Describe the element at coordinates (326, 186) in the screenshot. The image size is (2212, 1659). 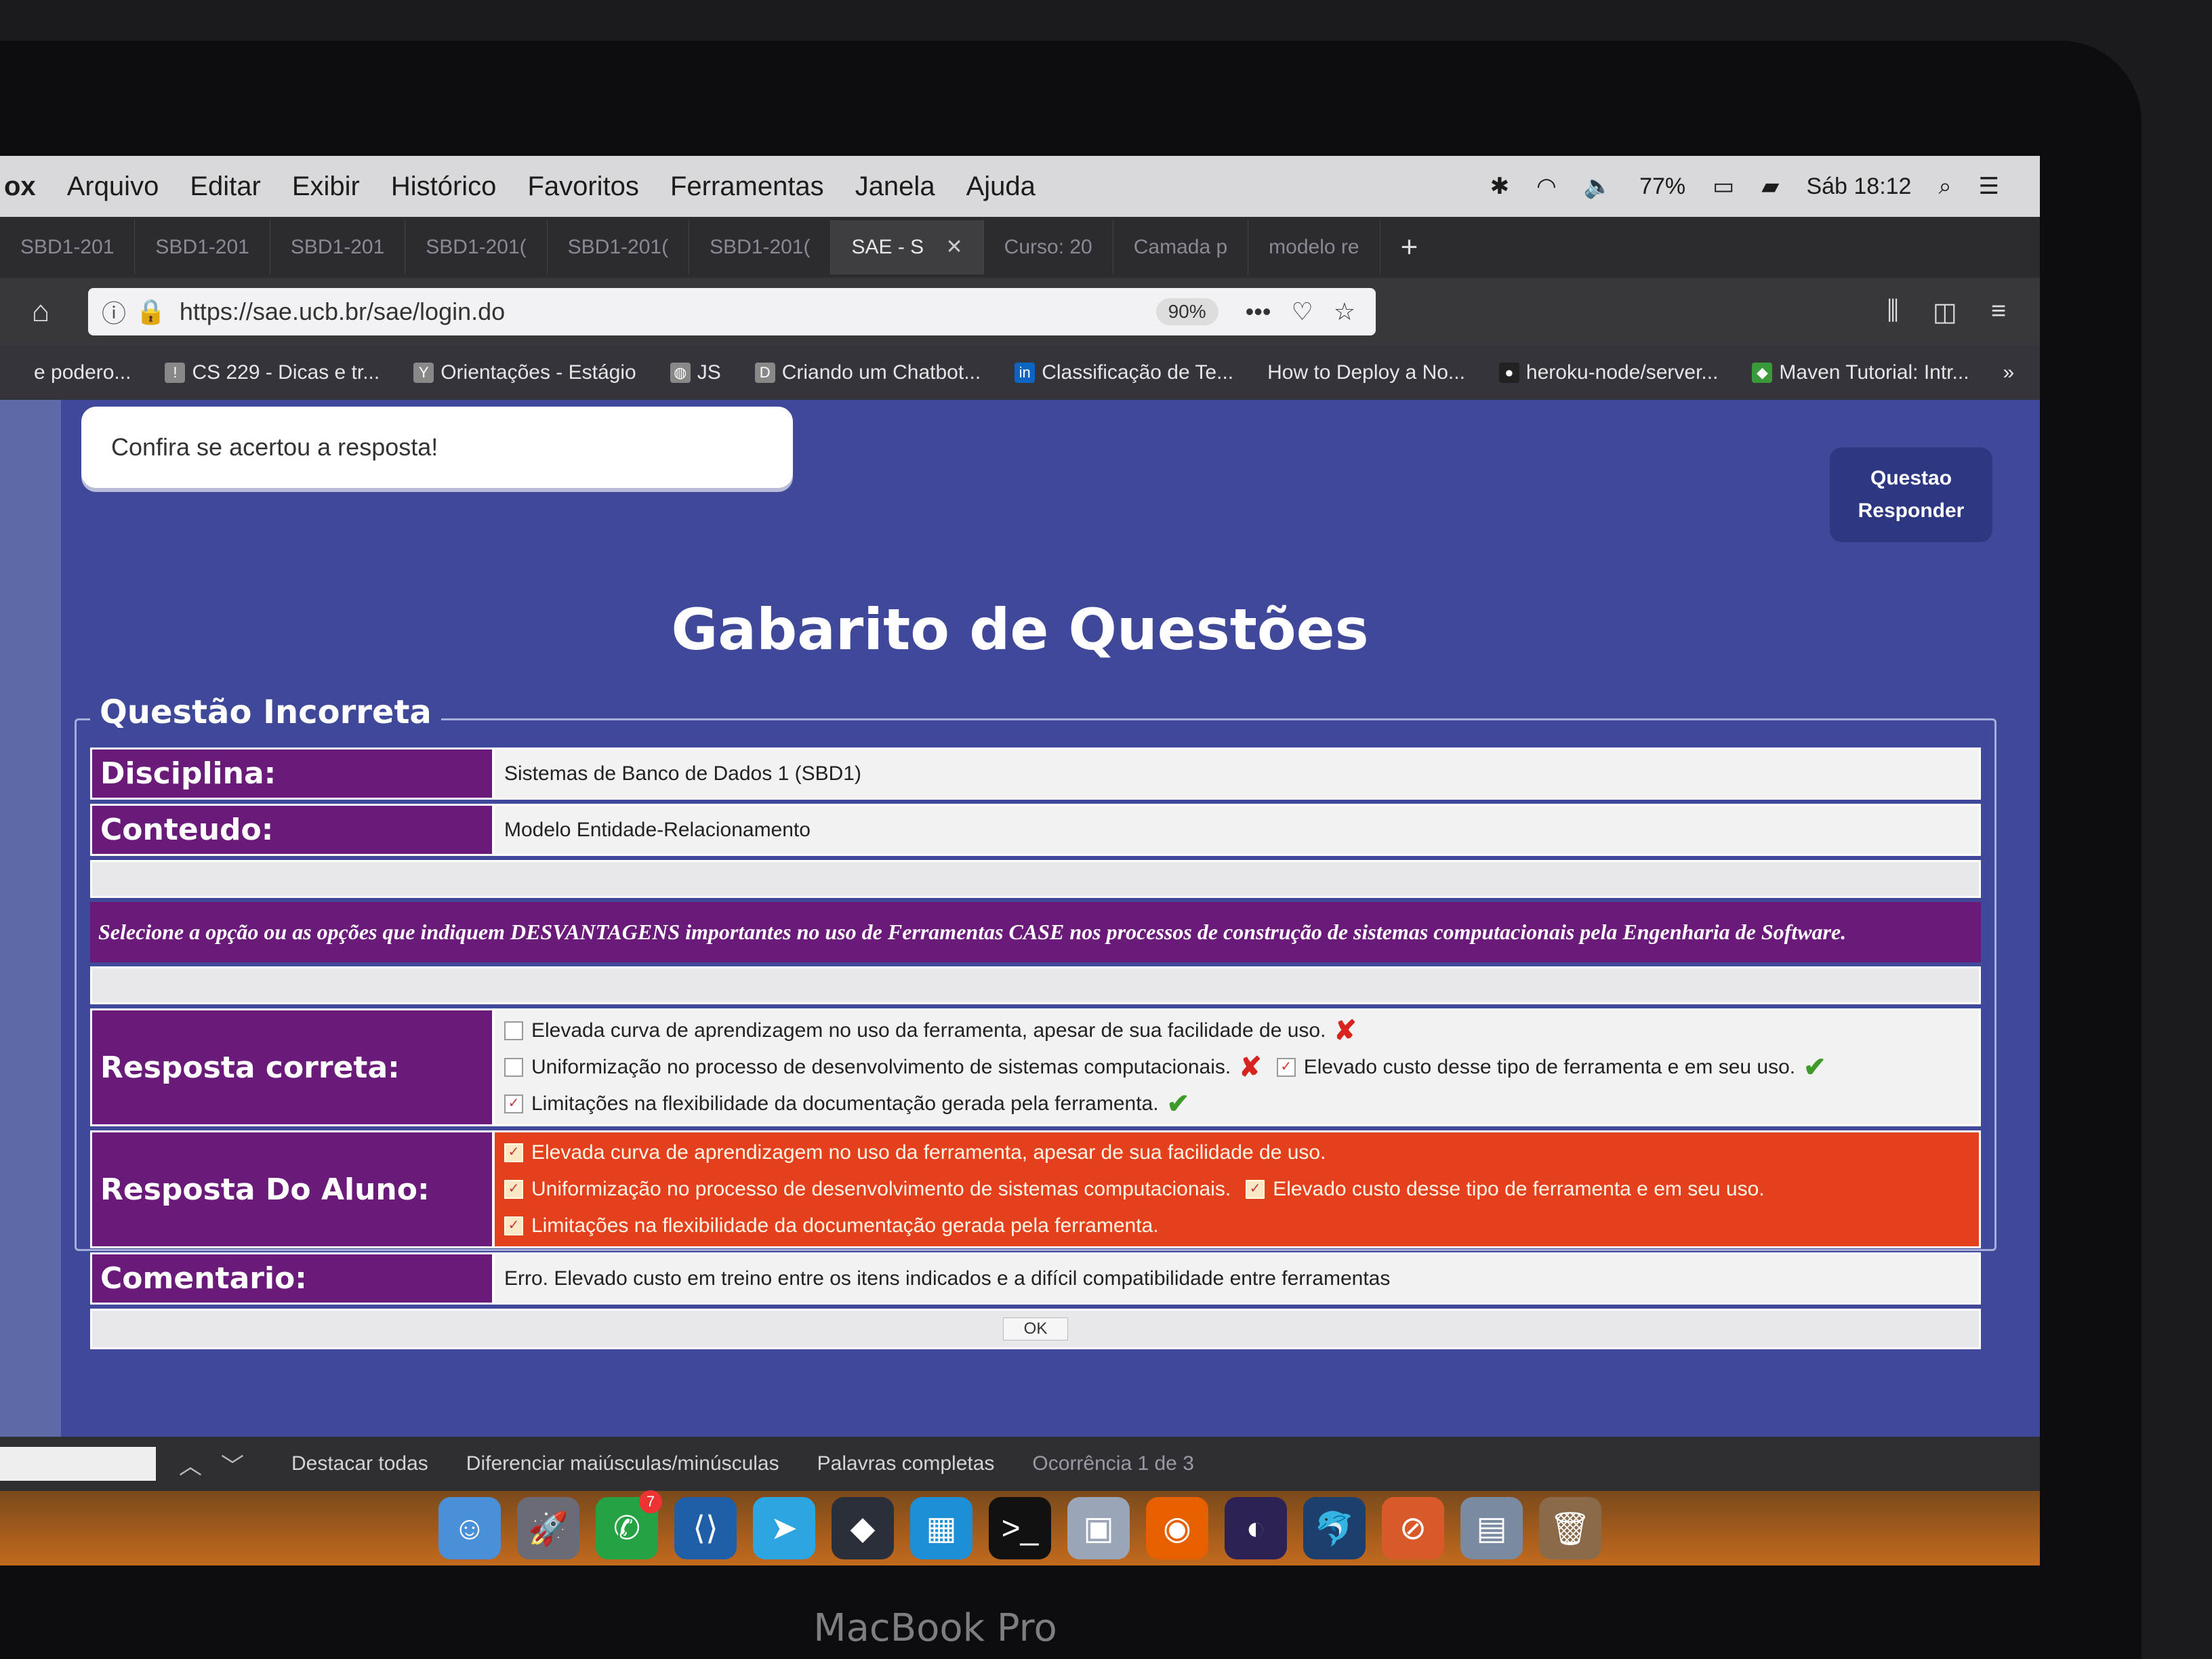
I see `menu-exibir: Exibir` at that location.